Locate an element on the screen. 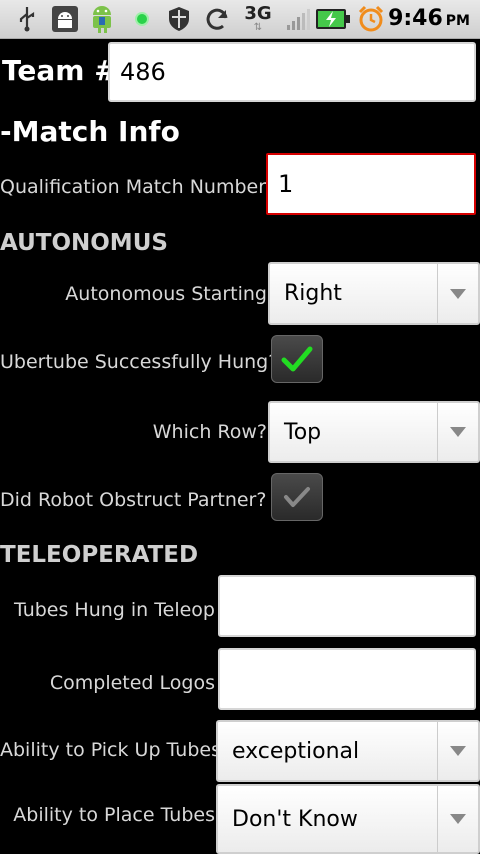 The image size is (480, 854). autonomous-starting-value: Right is located at coordinates (313, 293).